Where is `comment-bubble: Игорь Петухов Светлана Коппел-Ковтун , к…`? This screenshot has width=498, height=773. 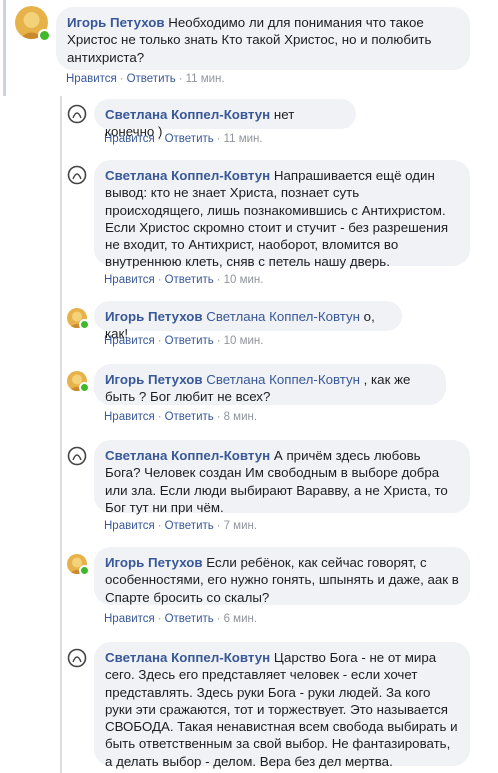
comment-bubble: Игорь Петухов Светлана Коппел-Ковтун , к… is located at coordinates (270, 384).